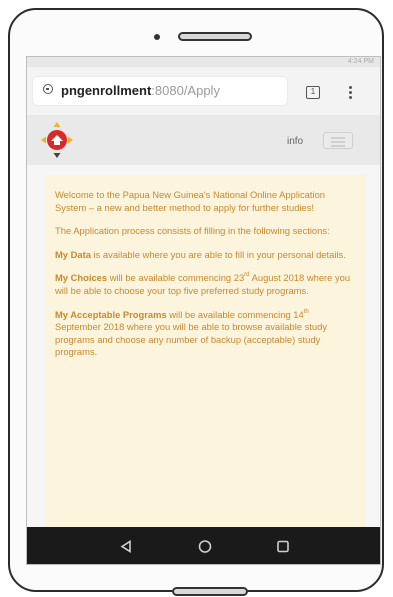 The image size is (393, 597). I want to click on speaker-grille, so click(215, 36).